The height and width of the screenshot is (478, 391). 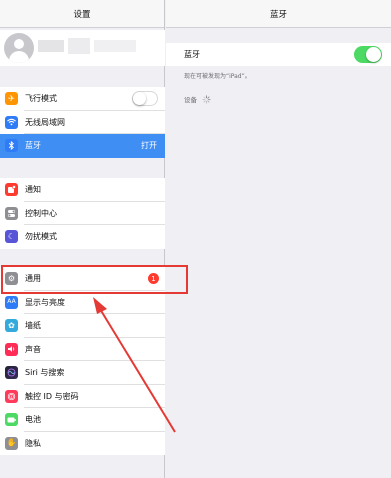 I want to click on bluetooth-navbar: 蓝牙, so click(x=278, y=14).